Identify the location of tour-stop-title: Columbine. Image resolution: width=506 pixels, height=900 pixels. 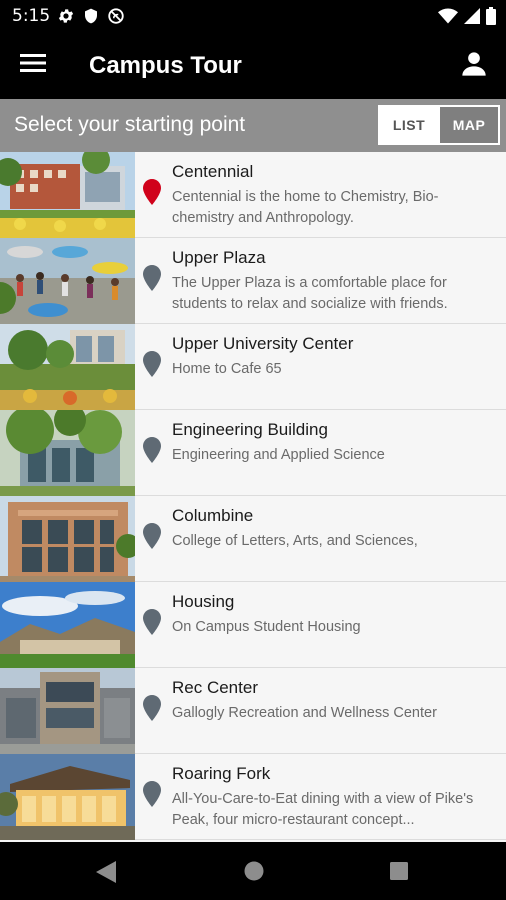
(213, 515).